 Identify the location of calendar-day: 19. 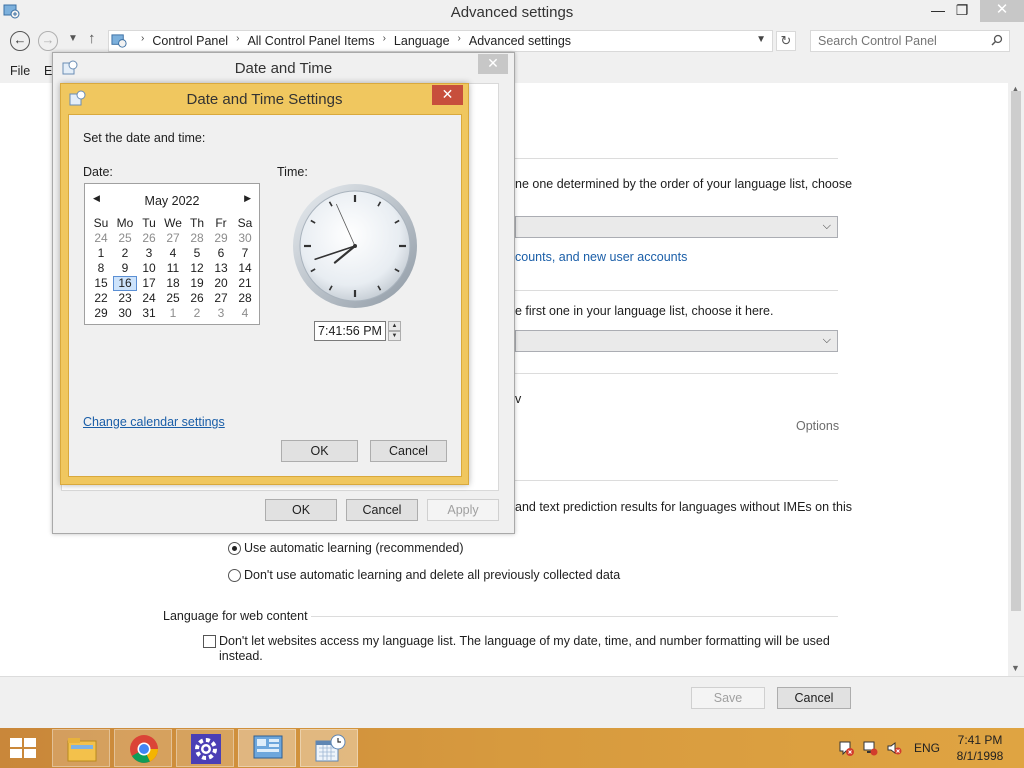
(197, 283).